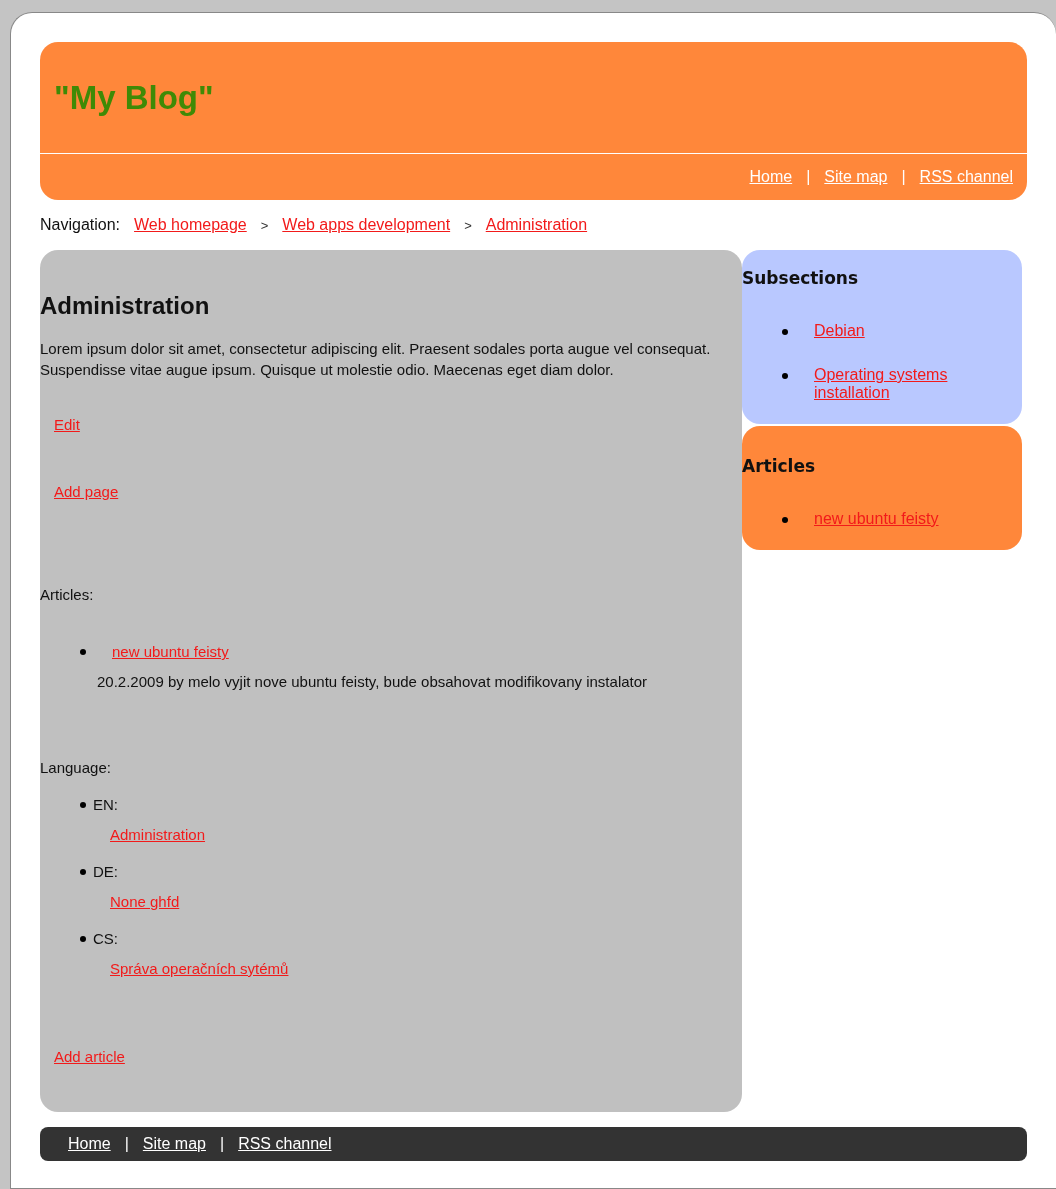 Image resolution: width=1056 pixels, height=1189 pixels. I want to click on breadcrumb-label: Navigation:, so click(80, 225).